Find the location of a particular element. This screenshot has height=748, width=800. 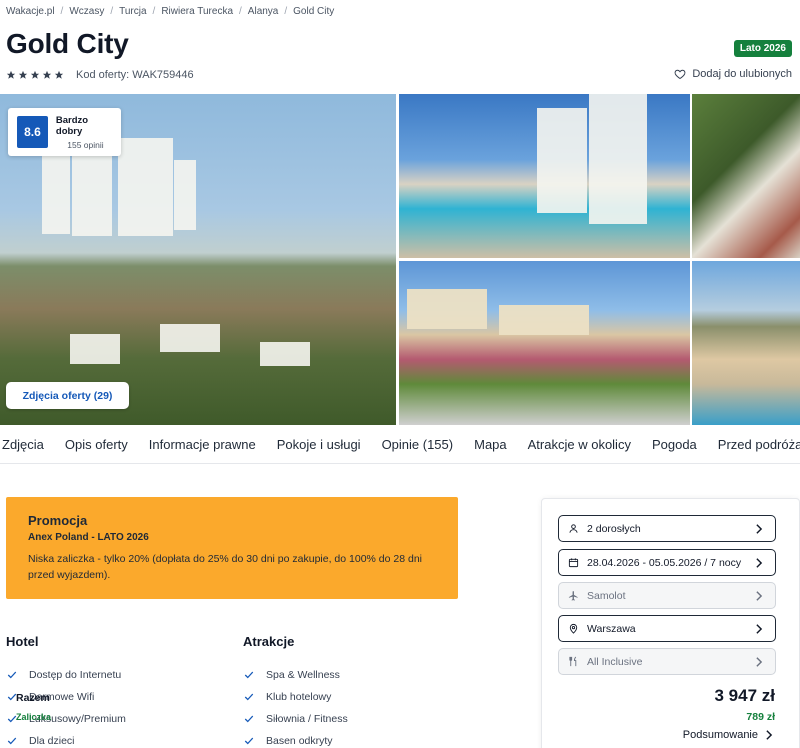

departure-select: Warszawa is located at coordinates (667, 628).